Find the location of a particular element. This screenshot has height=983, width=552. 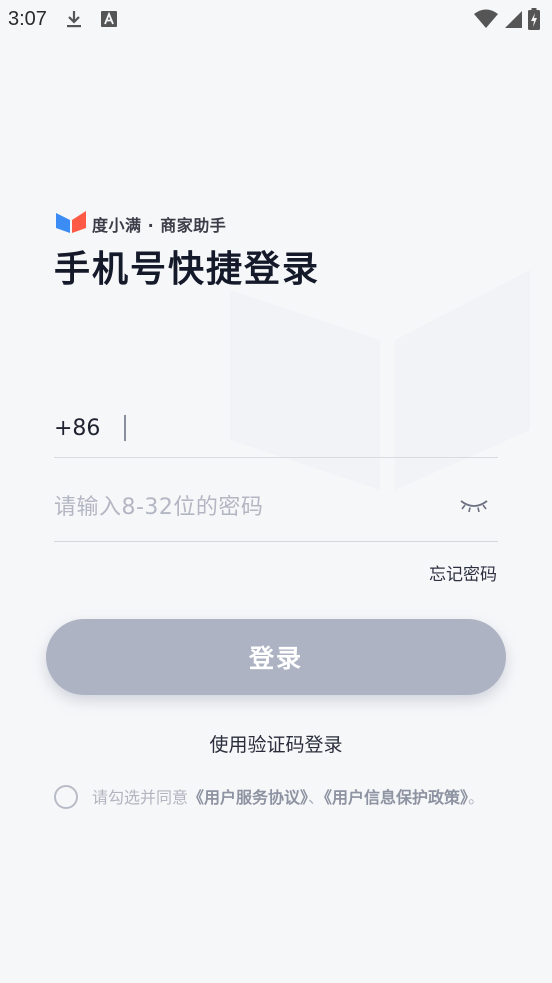

cellular-signal-icon is located at coordinates (513, 19).